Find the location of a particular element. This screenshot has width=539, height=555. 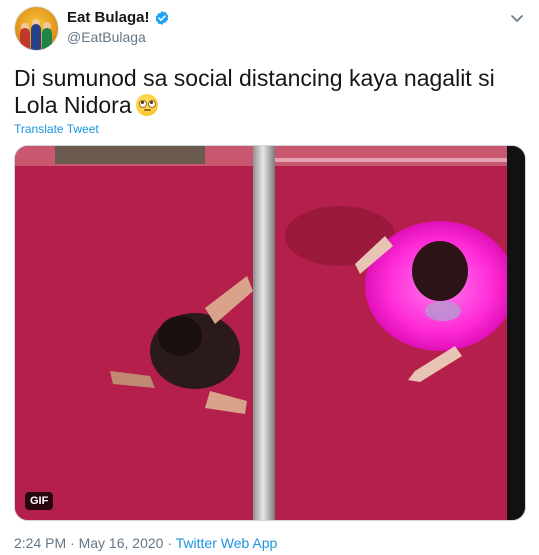

tweet-source-link: Twitter Web App is located at coordinates (227, 543).